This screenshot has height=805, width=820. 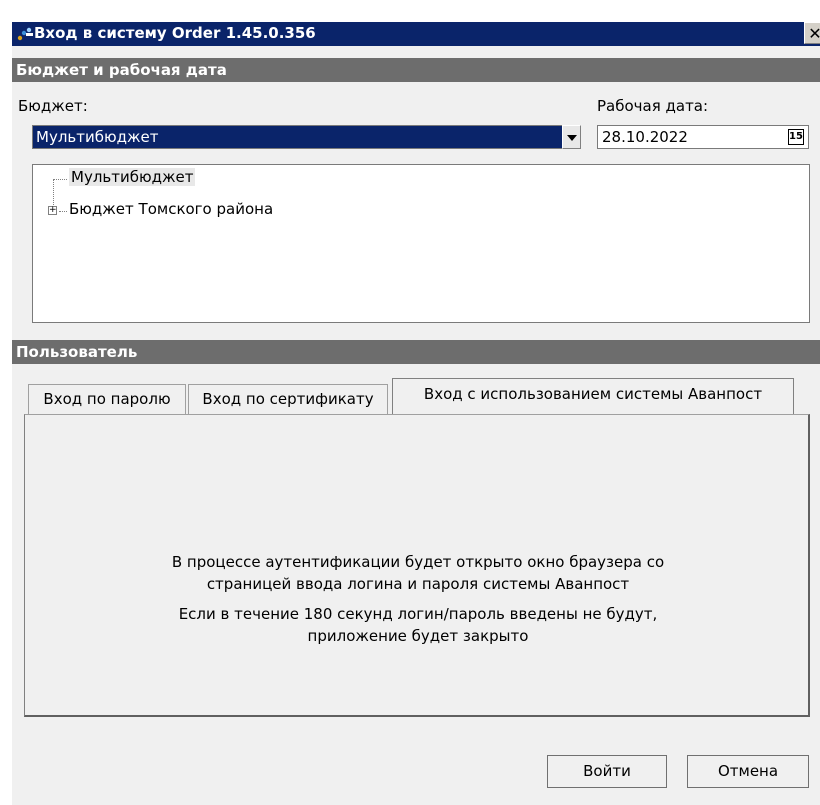 I want to click on chevron-down-icon, so click(x=572, y=138).